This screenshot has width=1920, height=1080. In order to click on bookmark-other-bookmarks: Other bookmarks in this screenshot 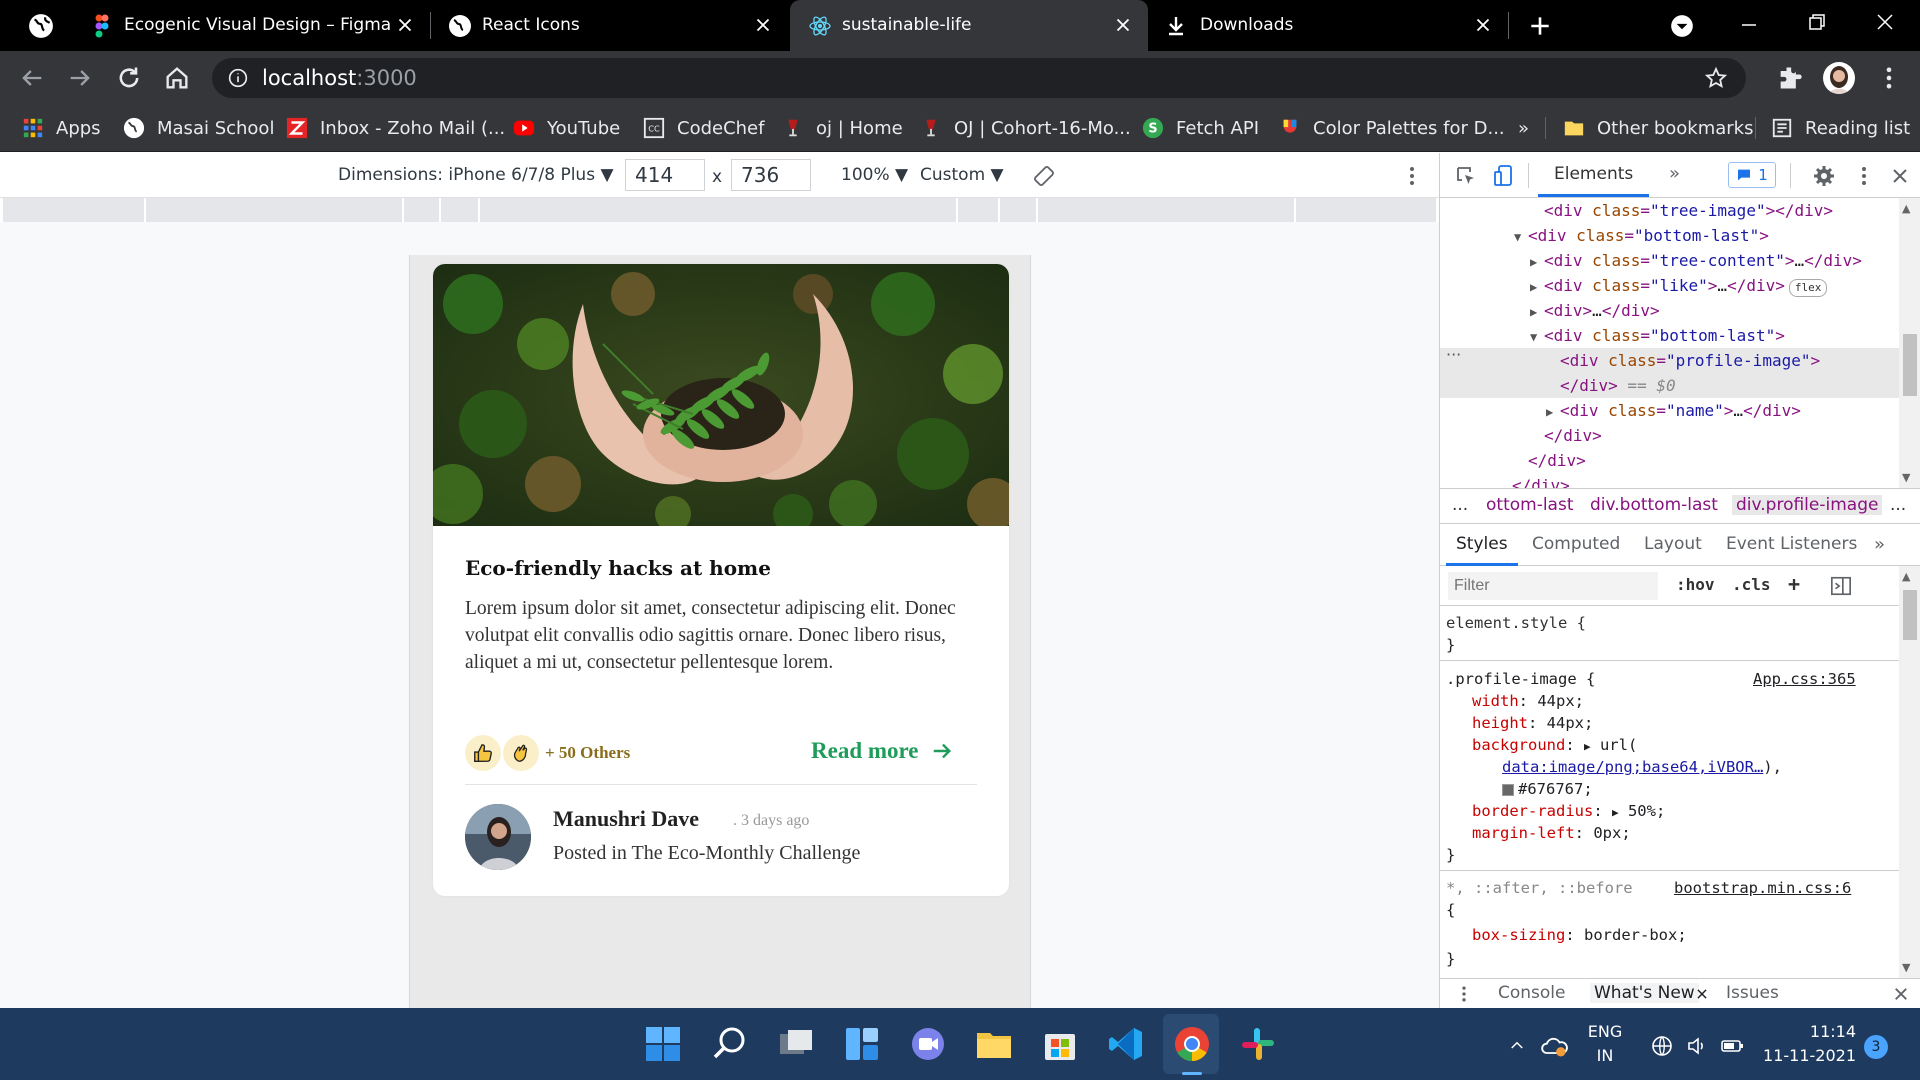, I will do `click(1658, 128)`.